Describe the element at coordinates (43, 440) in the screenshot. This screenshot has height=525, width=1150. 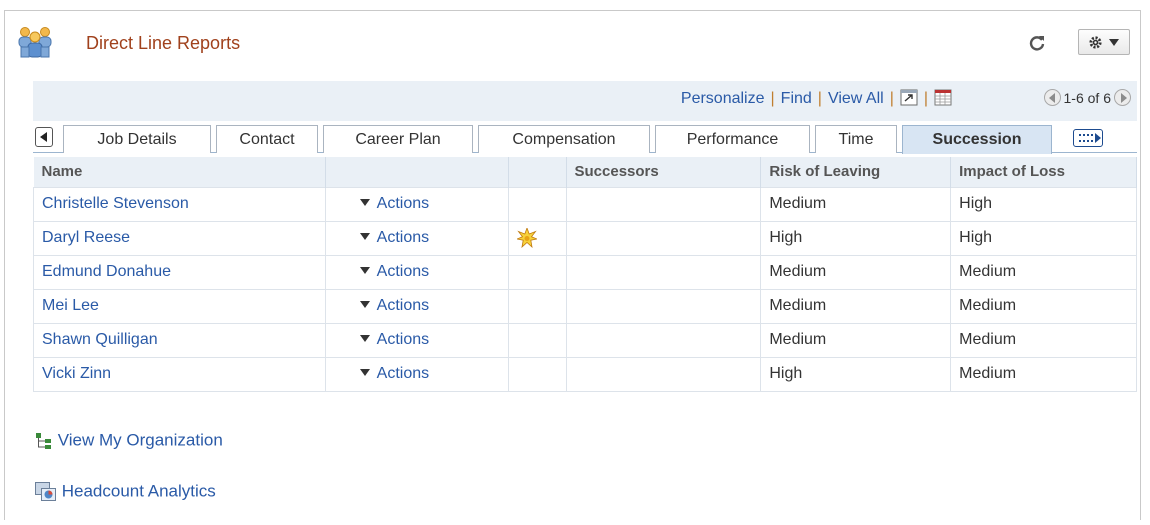
I see `org-chart-icon` at that location.